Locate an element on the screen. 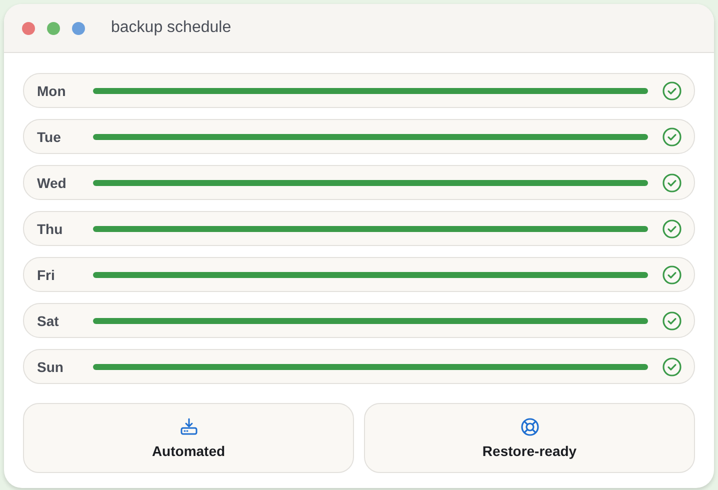  day-label: Tue is located at coordinates (49, 136).